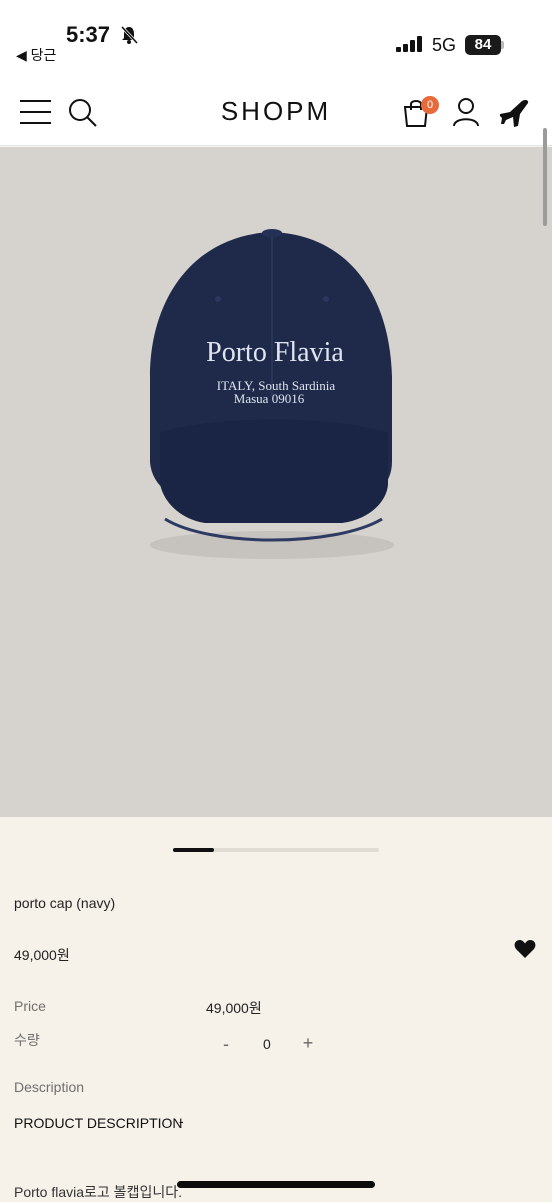 The width and height of the screenshot is (552, 1202). Describe the element at coordinates (275, 352) in the screenshot. I see `cap-text-line1: Porto Flavia` at that location.